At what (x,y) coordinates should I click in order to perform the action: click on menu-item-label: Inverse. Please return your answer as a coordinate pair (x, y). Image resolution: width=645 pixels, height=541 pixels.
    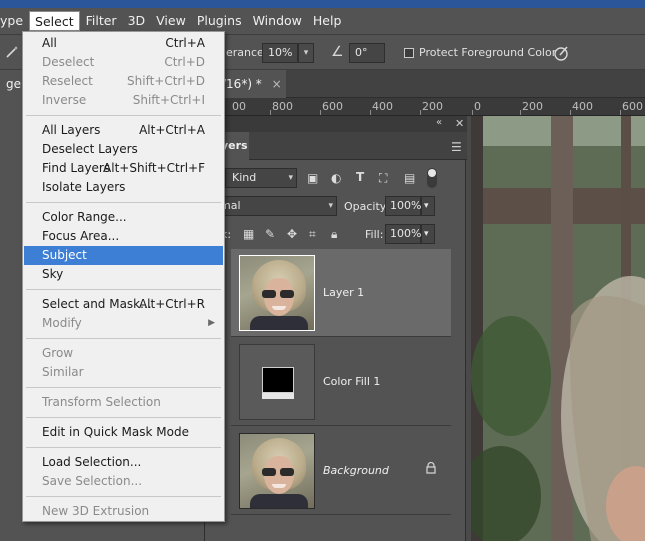
    Looking at the image, I should click on (64, 100).